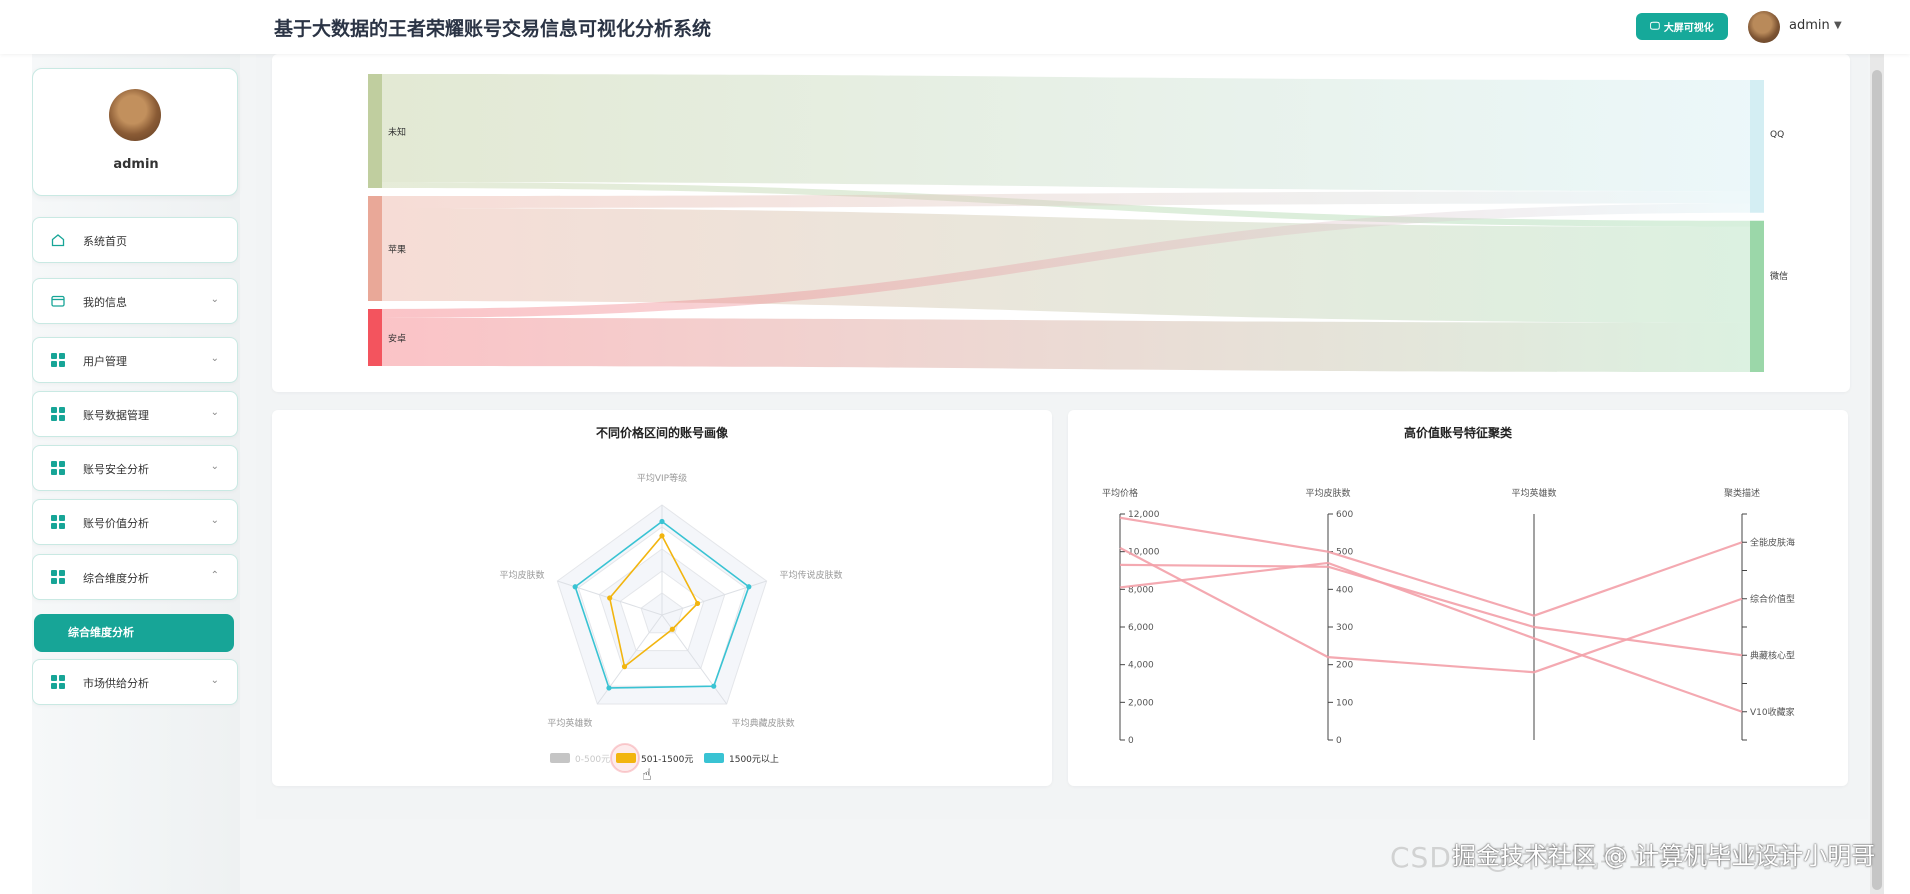  I want to click on sidebar-item-home: 系统首页, so click(135, 240).